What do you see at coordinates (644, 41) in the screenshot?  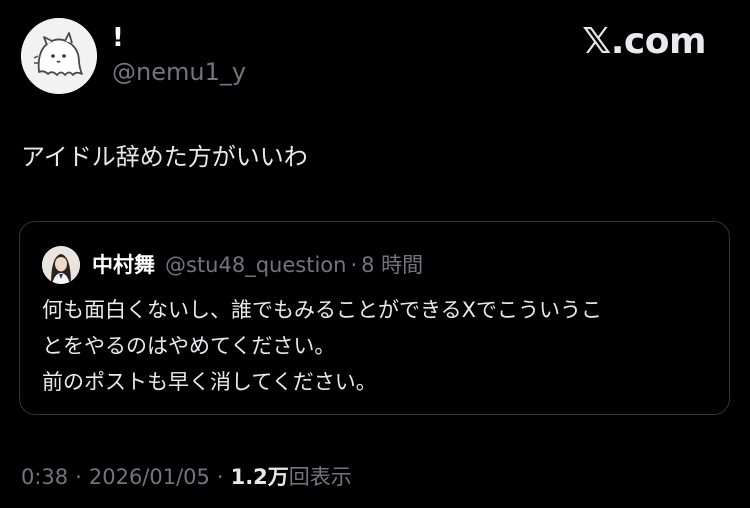 I see `x-brand-logo: 𝕏.com` at bounding box center [644, 41].